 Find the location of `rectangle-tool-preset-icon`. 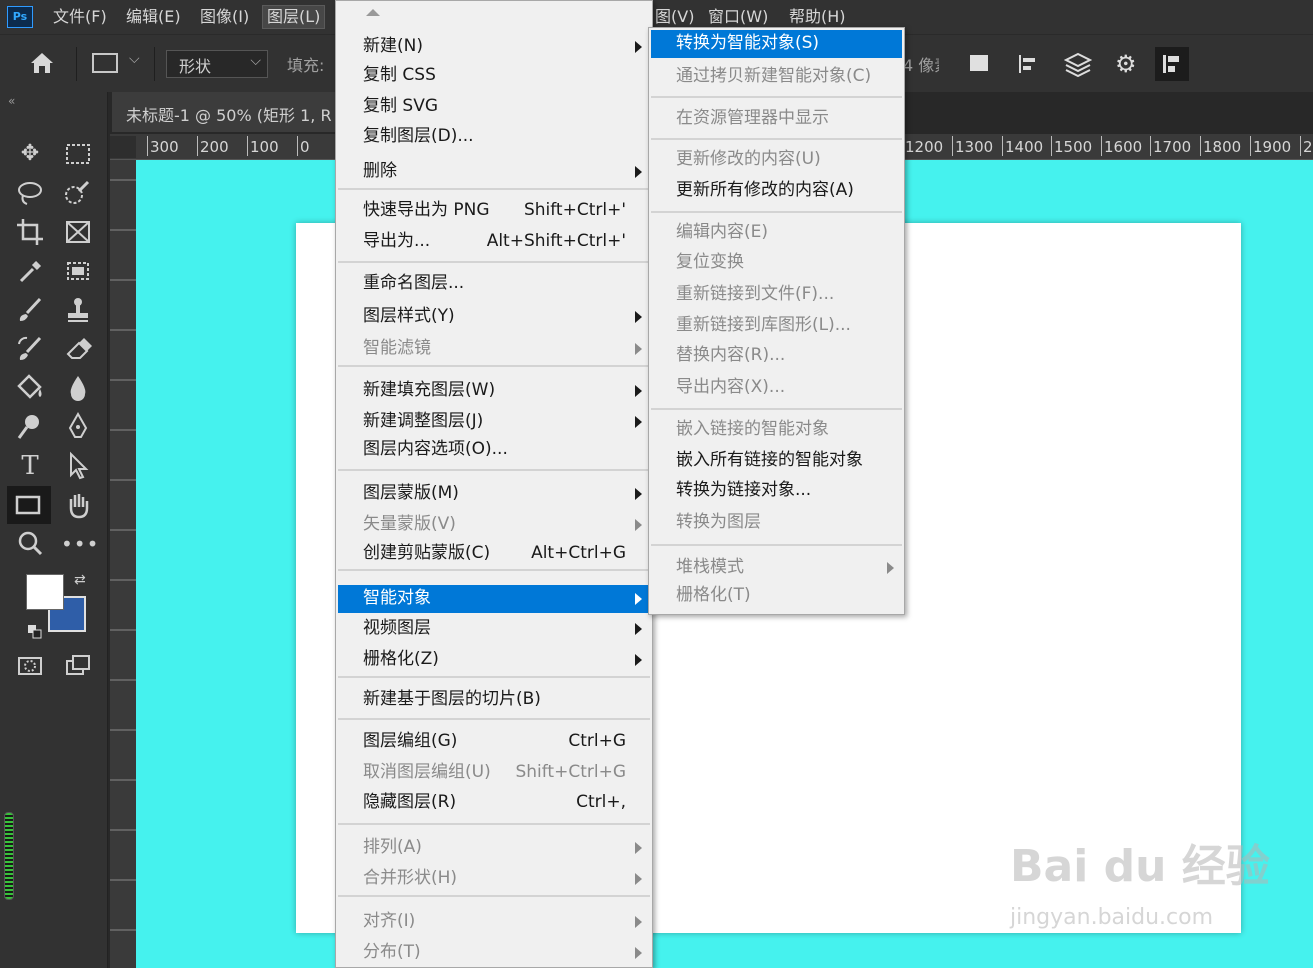

rectangle-tool-preset-icon is located at coordinates (105, 63).